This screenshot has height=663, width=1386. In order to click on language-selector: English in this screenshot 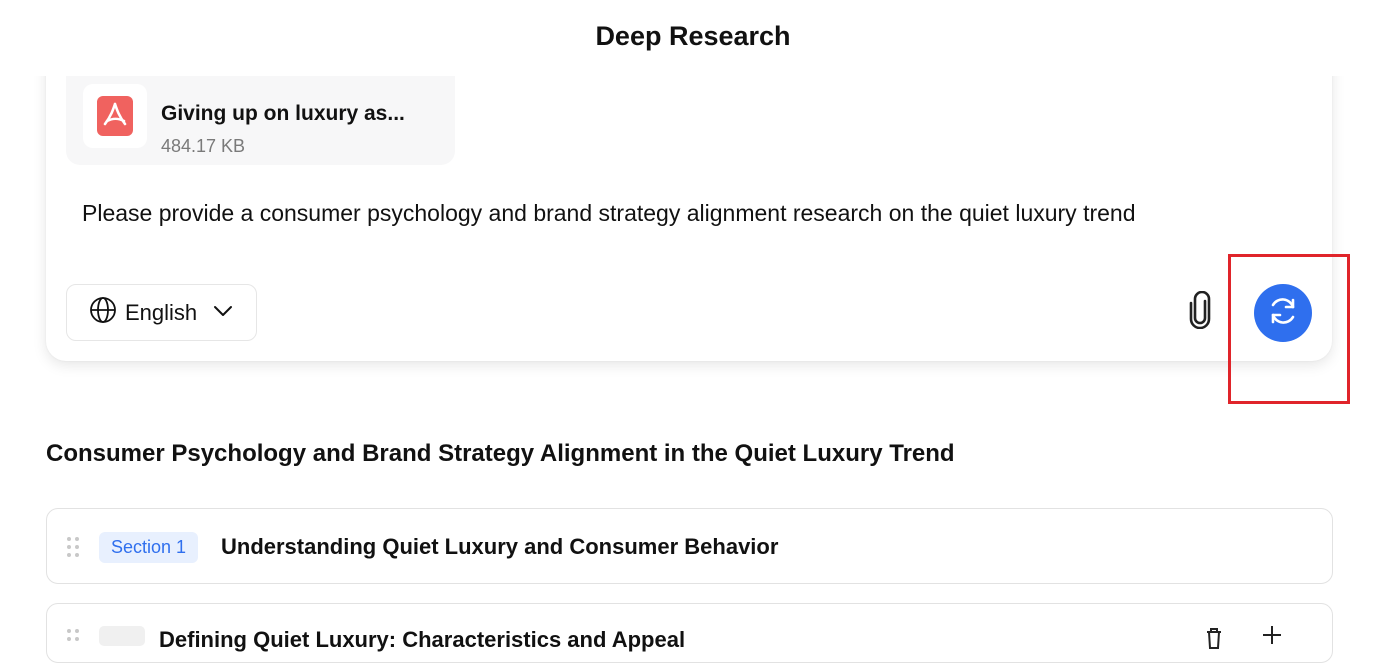, I will do `click(161, 312)`.